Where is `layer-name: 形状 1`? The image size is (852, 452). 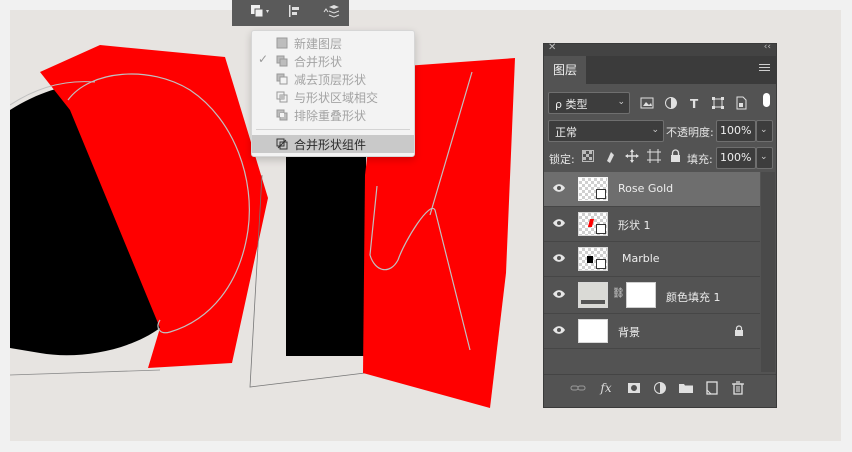
layer-name: 形状 1 is located at coordinates (634, 225).